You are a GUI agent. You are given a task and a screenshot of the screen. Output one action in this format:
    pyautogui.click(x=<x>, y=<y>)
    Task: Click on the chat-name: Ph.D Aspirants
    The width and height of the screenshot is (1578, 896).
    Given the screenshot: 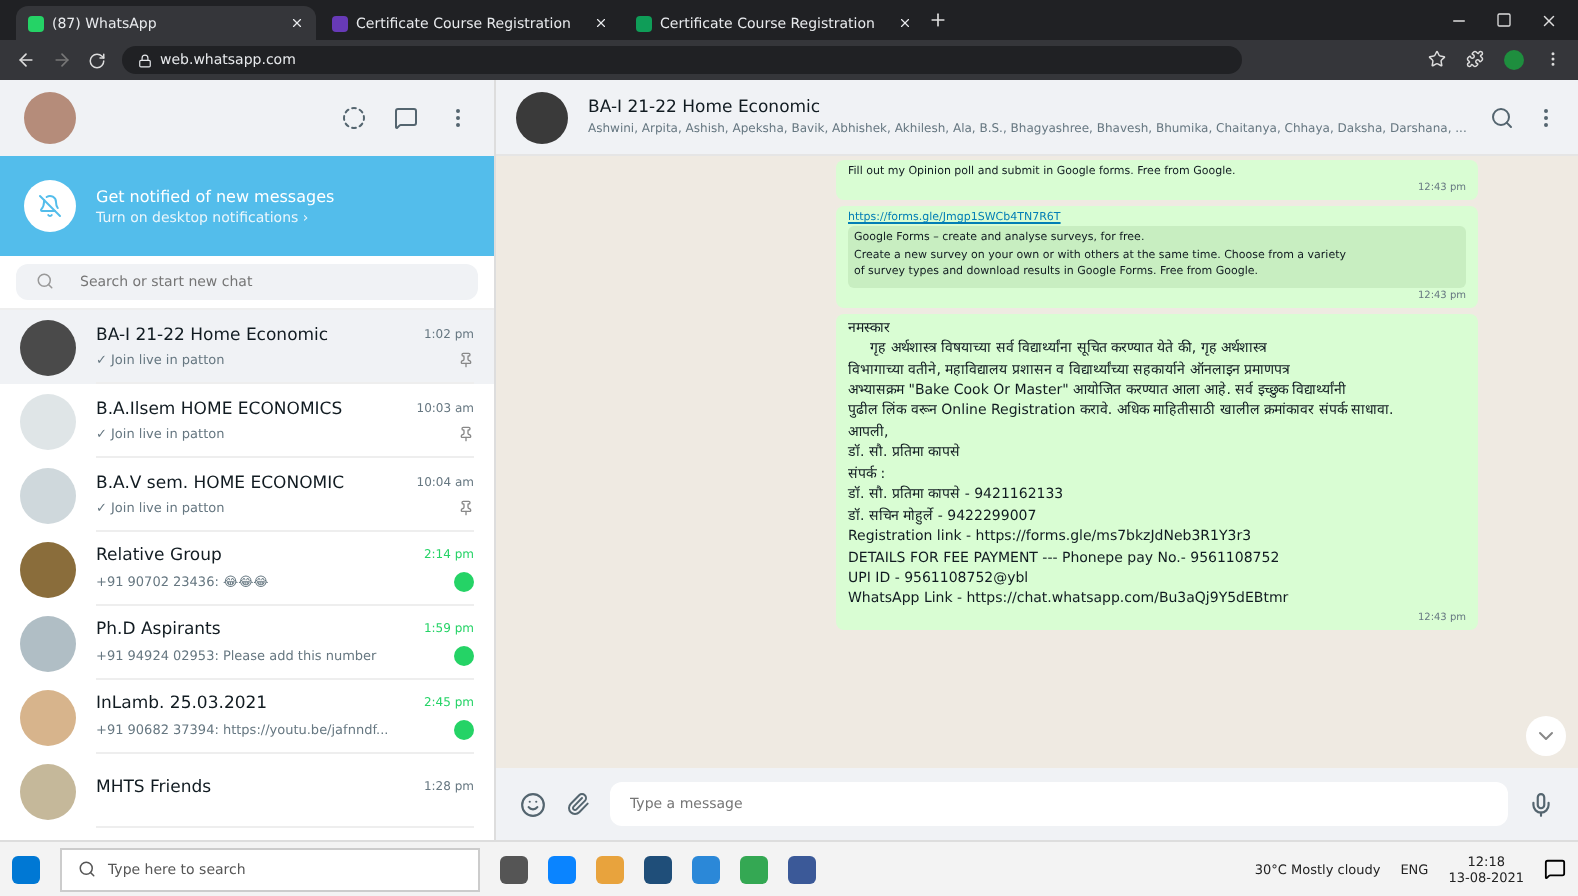 What is the action you would take?
    pyautogui.click(x=159, y=629)
    